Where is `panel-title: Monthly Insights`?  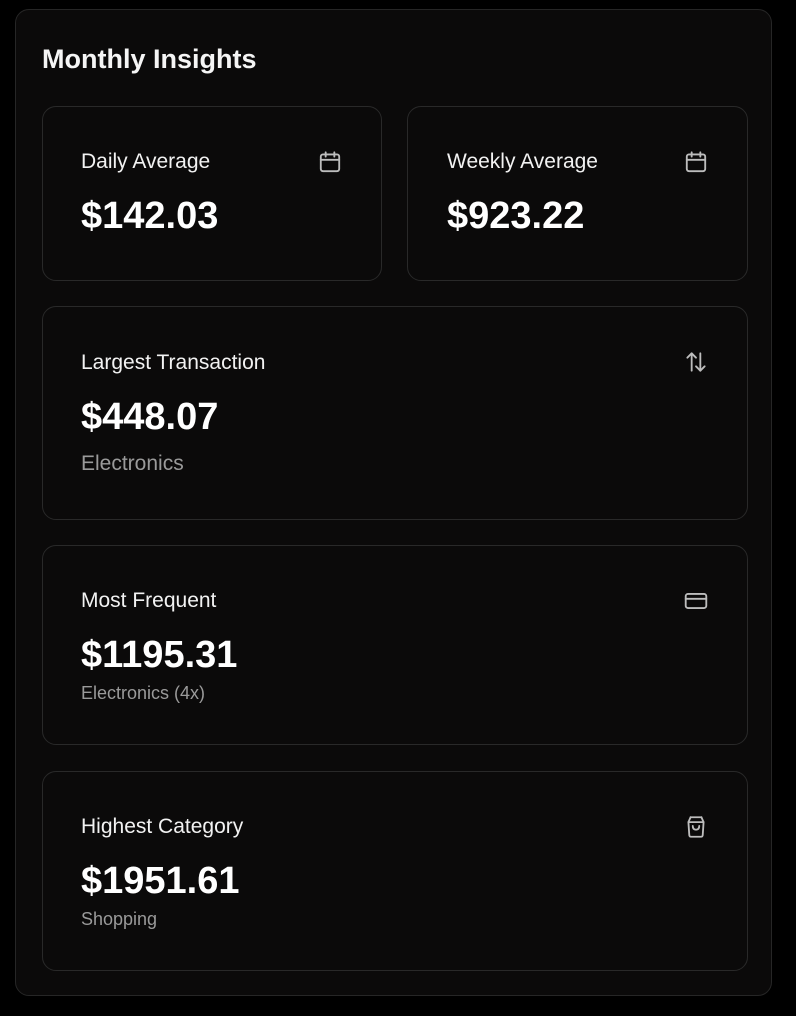 panel-title: Monthly Insights is located at coordinates (149, 59).